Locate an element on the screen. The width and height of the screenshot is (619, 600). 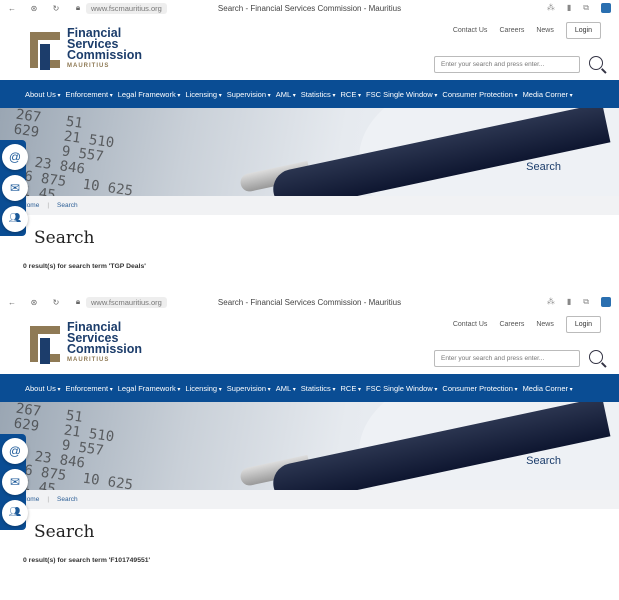
search-result-text: 0 result(s) for search term 'F101749551' is located at coordinates (87, 560).